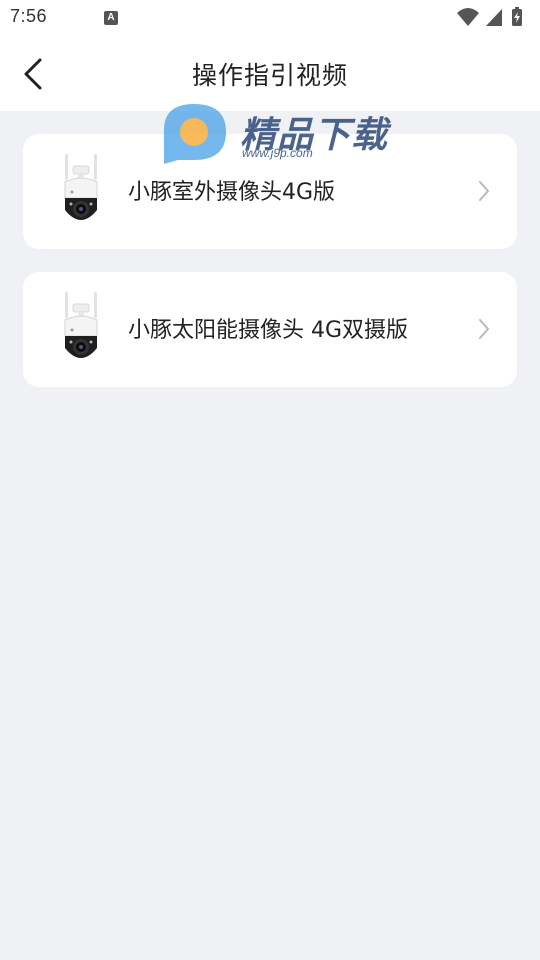  I want to click on list-item-label: 小豚太阳能摄像头 4G双摄版, so click(268, 330).